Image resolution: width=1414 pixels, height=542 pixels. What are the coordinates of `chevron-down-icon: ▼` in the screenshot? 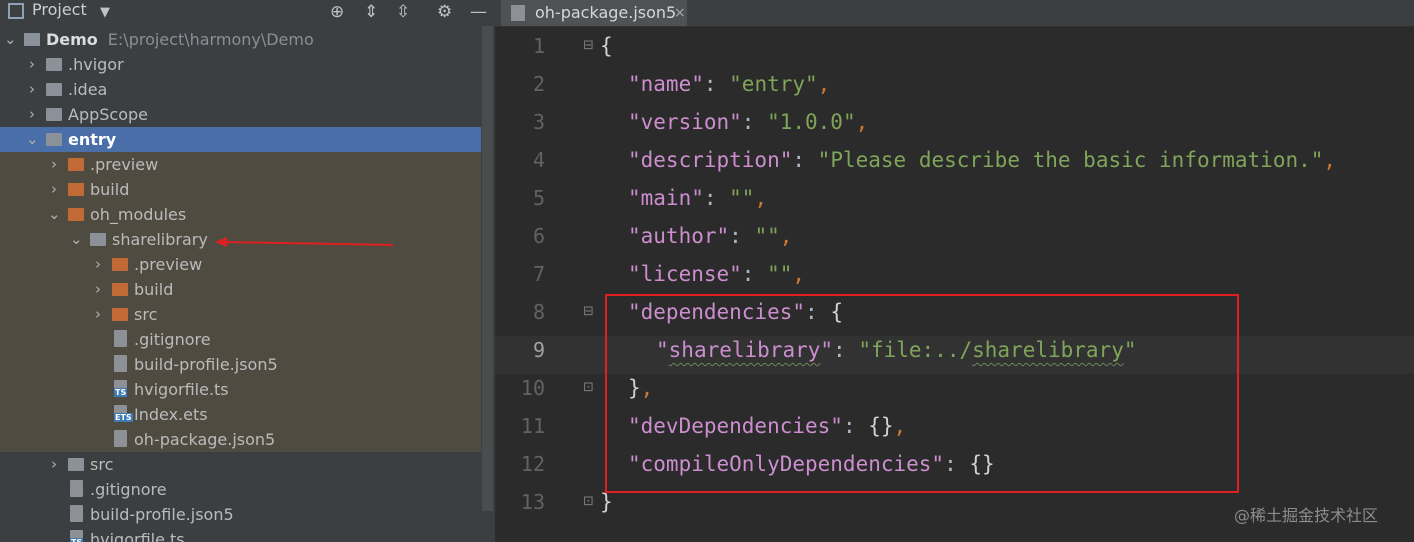 It's located at (105, 12).